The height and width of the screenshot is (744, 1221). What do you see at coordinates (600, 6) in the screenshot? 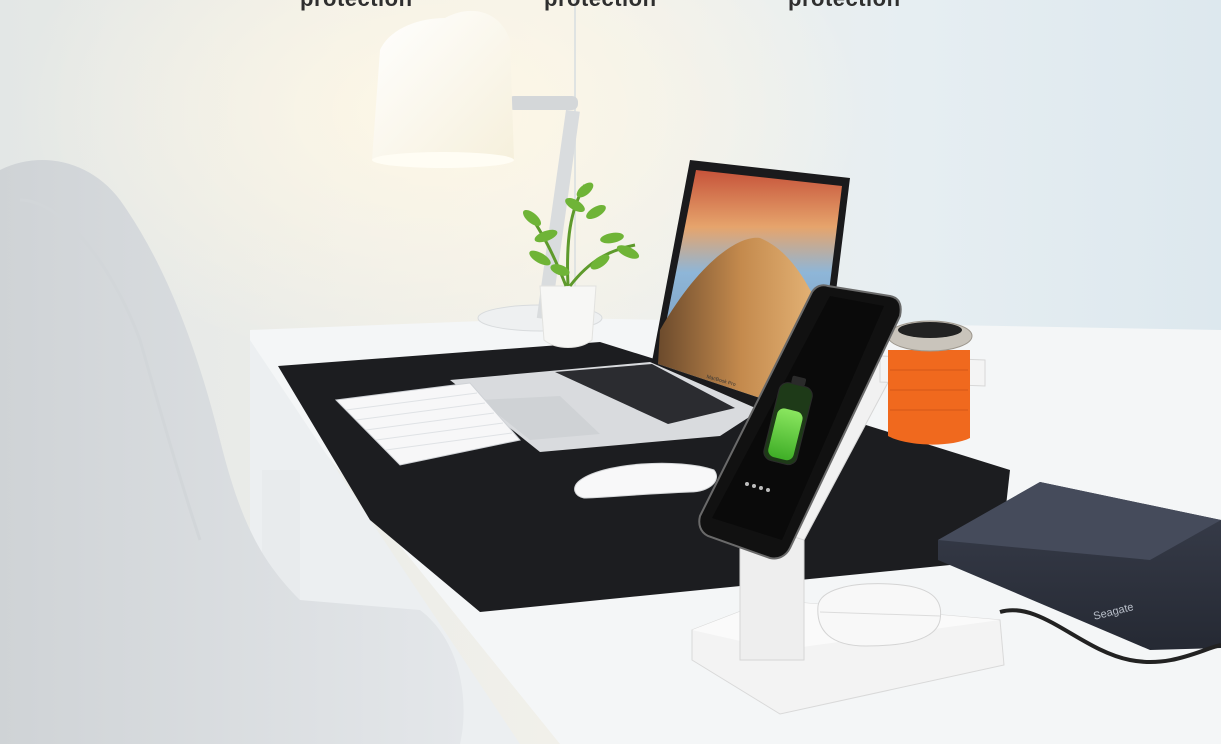
I see `caption-text-2: protection` at bounding box center [600, 6].